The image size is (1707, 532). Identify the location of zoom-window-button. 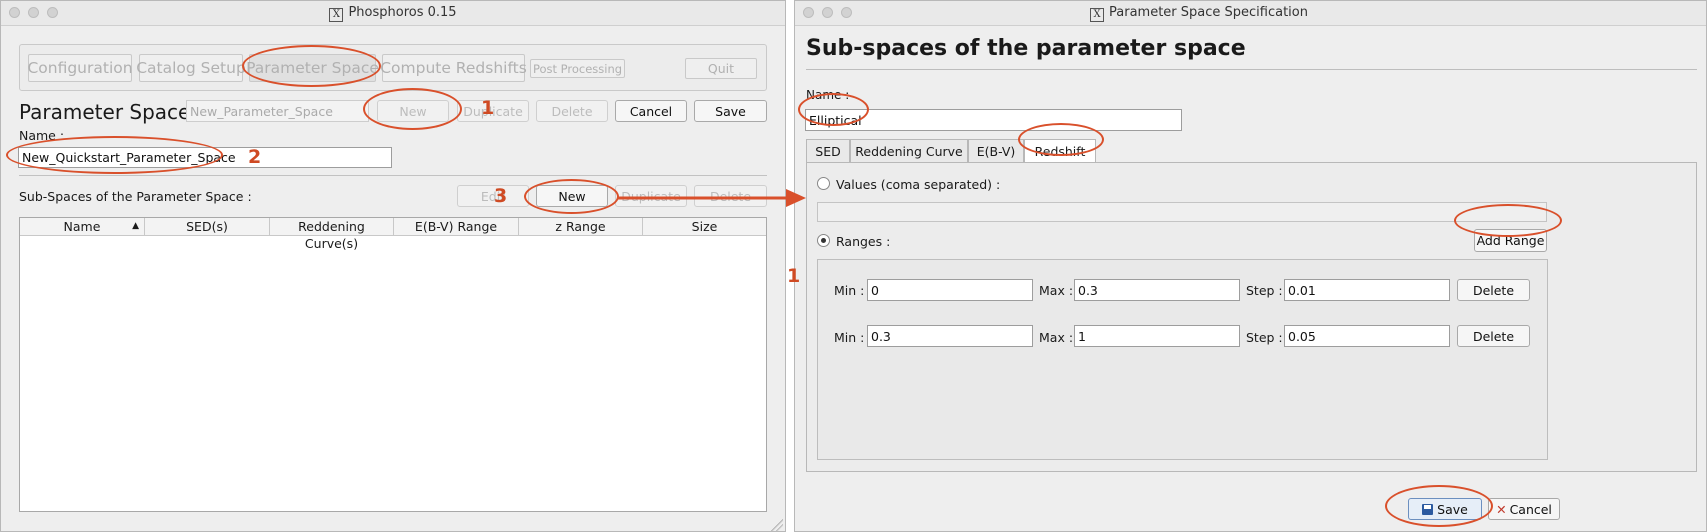
(846, 12).